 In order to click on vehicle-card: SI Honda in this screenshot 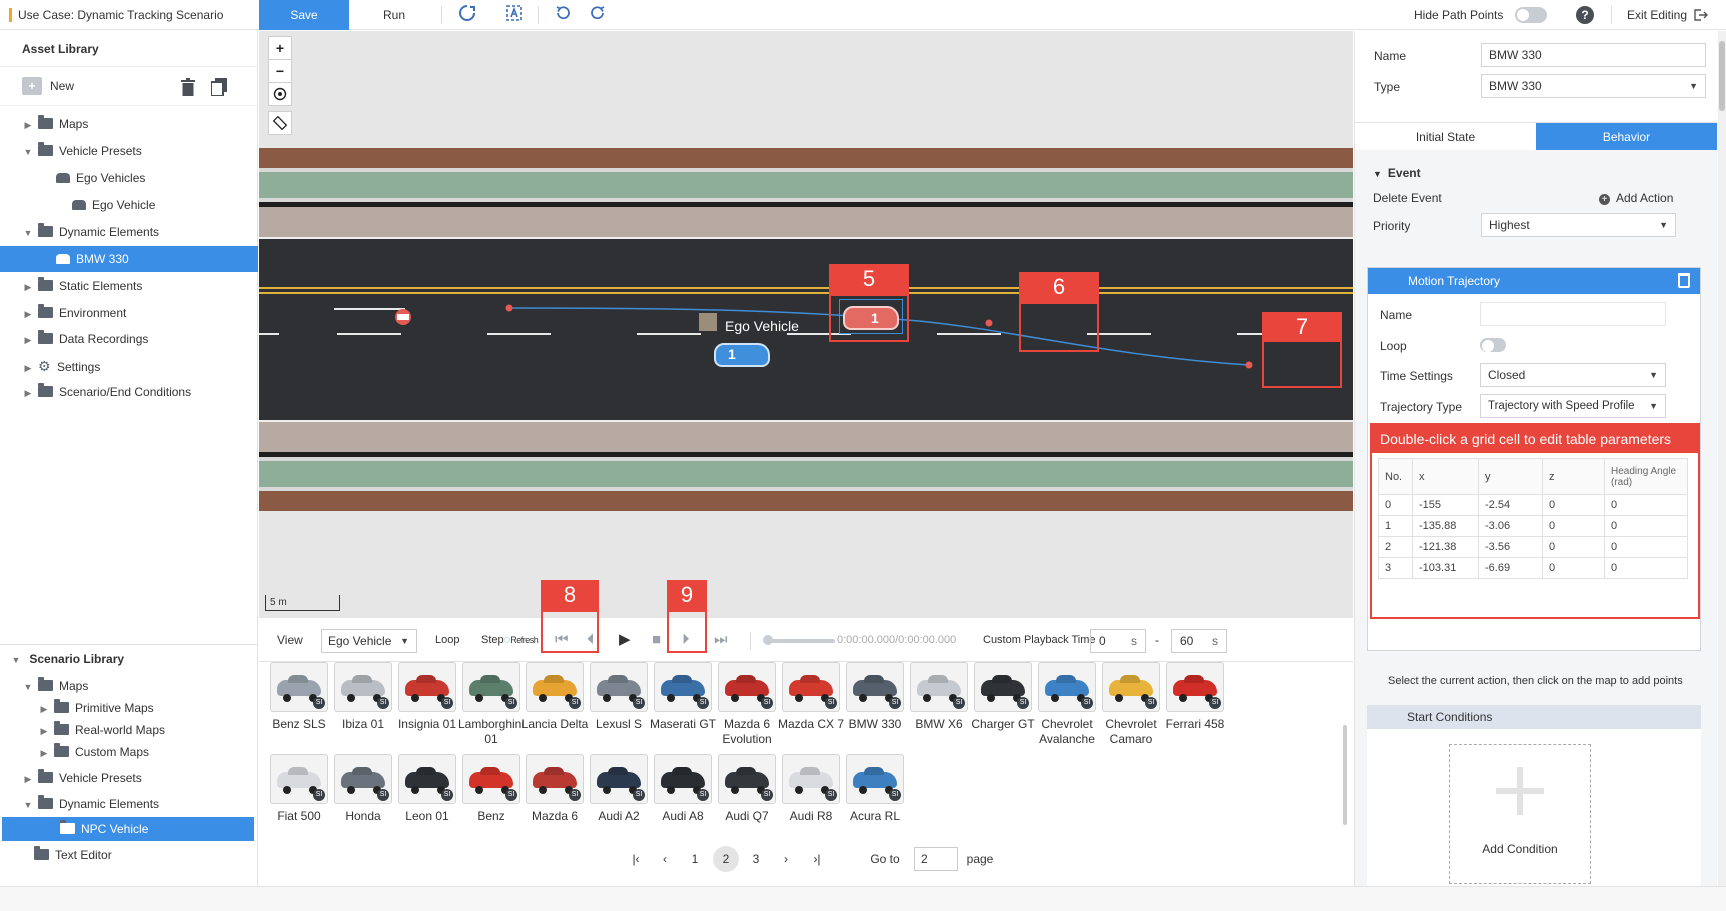, I will do `click(363, 789)`.